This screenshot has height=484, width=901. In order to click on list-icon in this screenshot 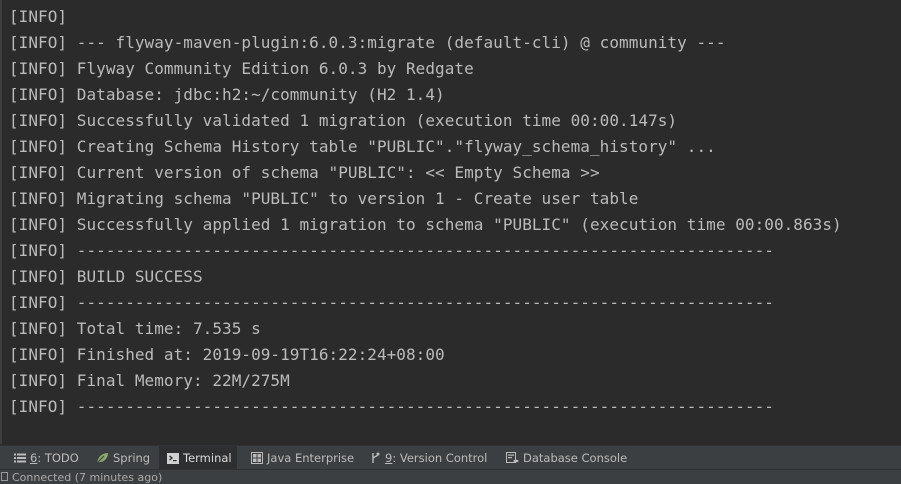, I will do `click(20, 458)`.